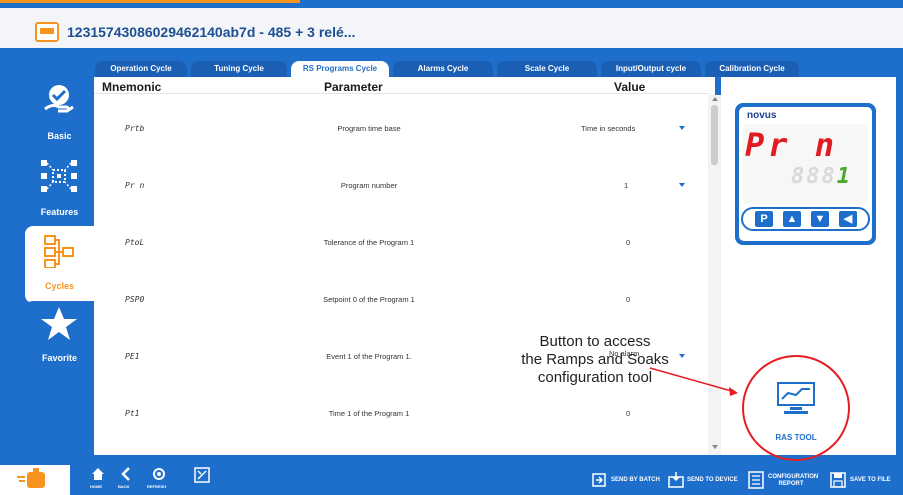 The width and height of the screenshot is (903, 495). I want to click on refresh-label: REFRESH, so click(157, 486).